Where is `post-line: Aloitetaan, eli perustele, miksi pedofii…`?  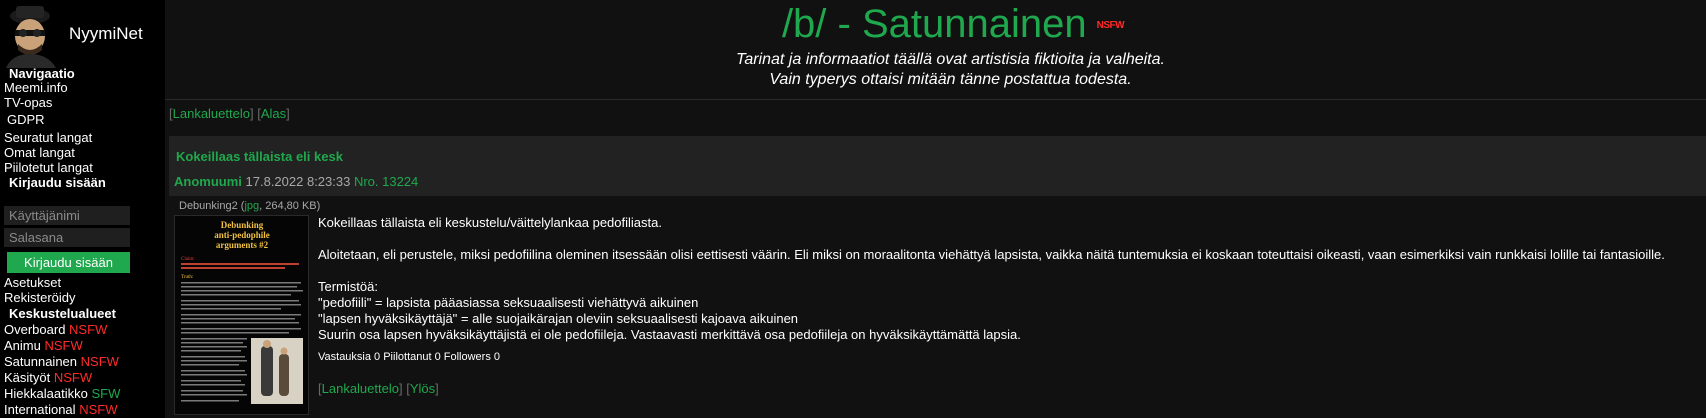 post-line: Aloitetaan, eli perustele, miksi pedofii… is located at coordinates (991, 254).